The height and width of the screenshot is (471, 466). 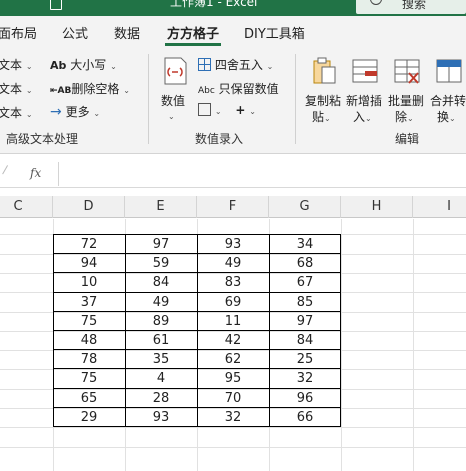 I want to click on table-cell: 78, so click(x=89, y=359).